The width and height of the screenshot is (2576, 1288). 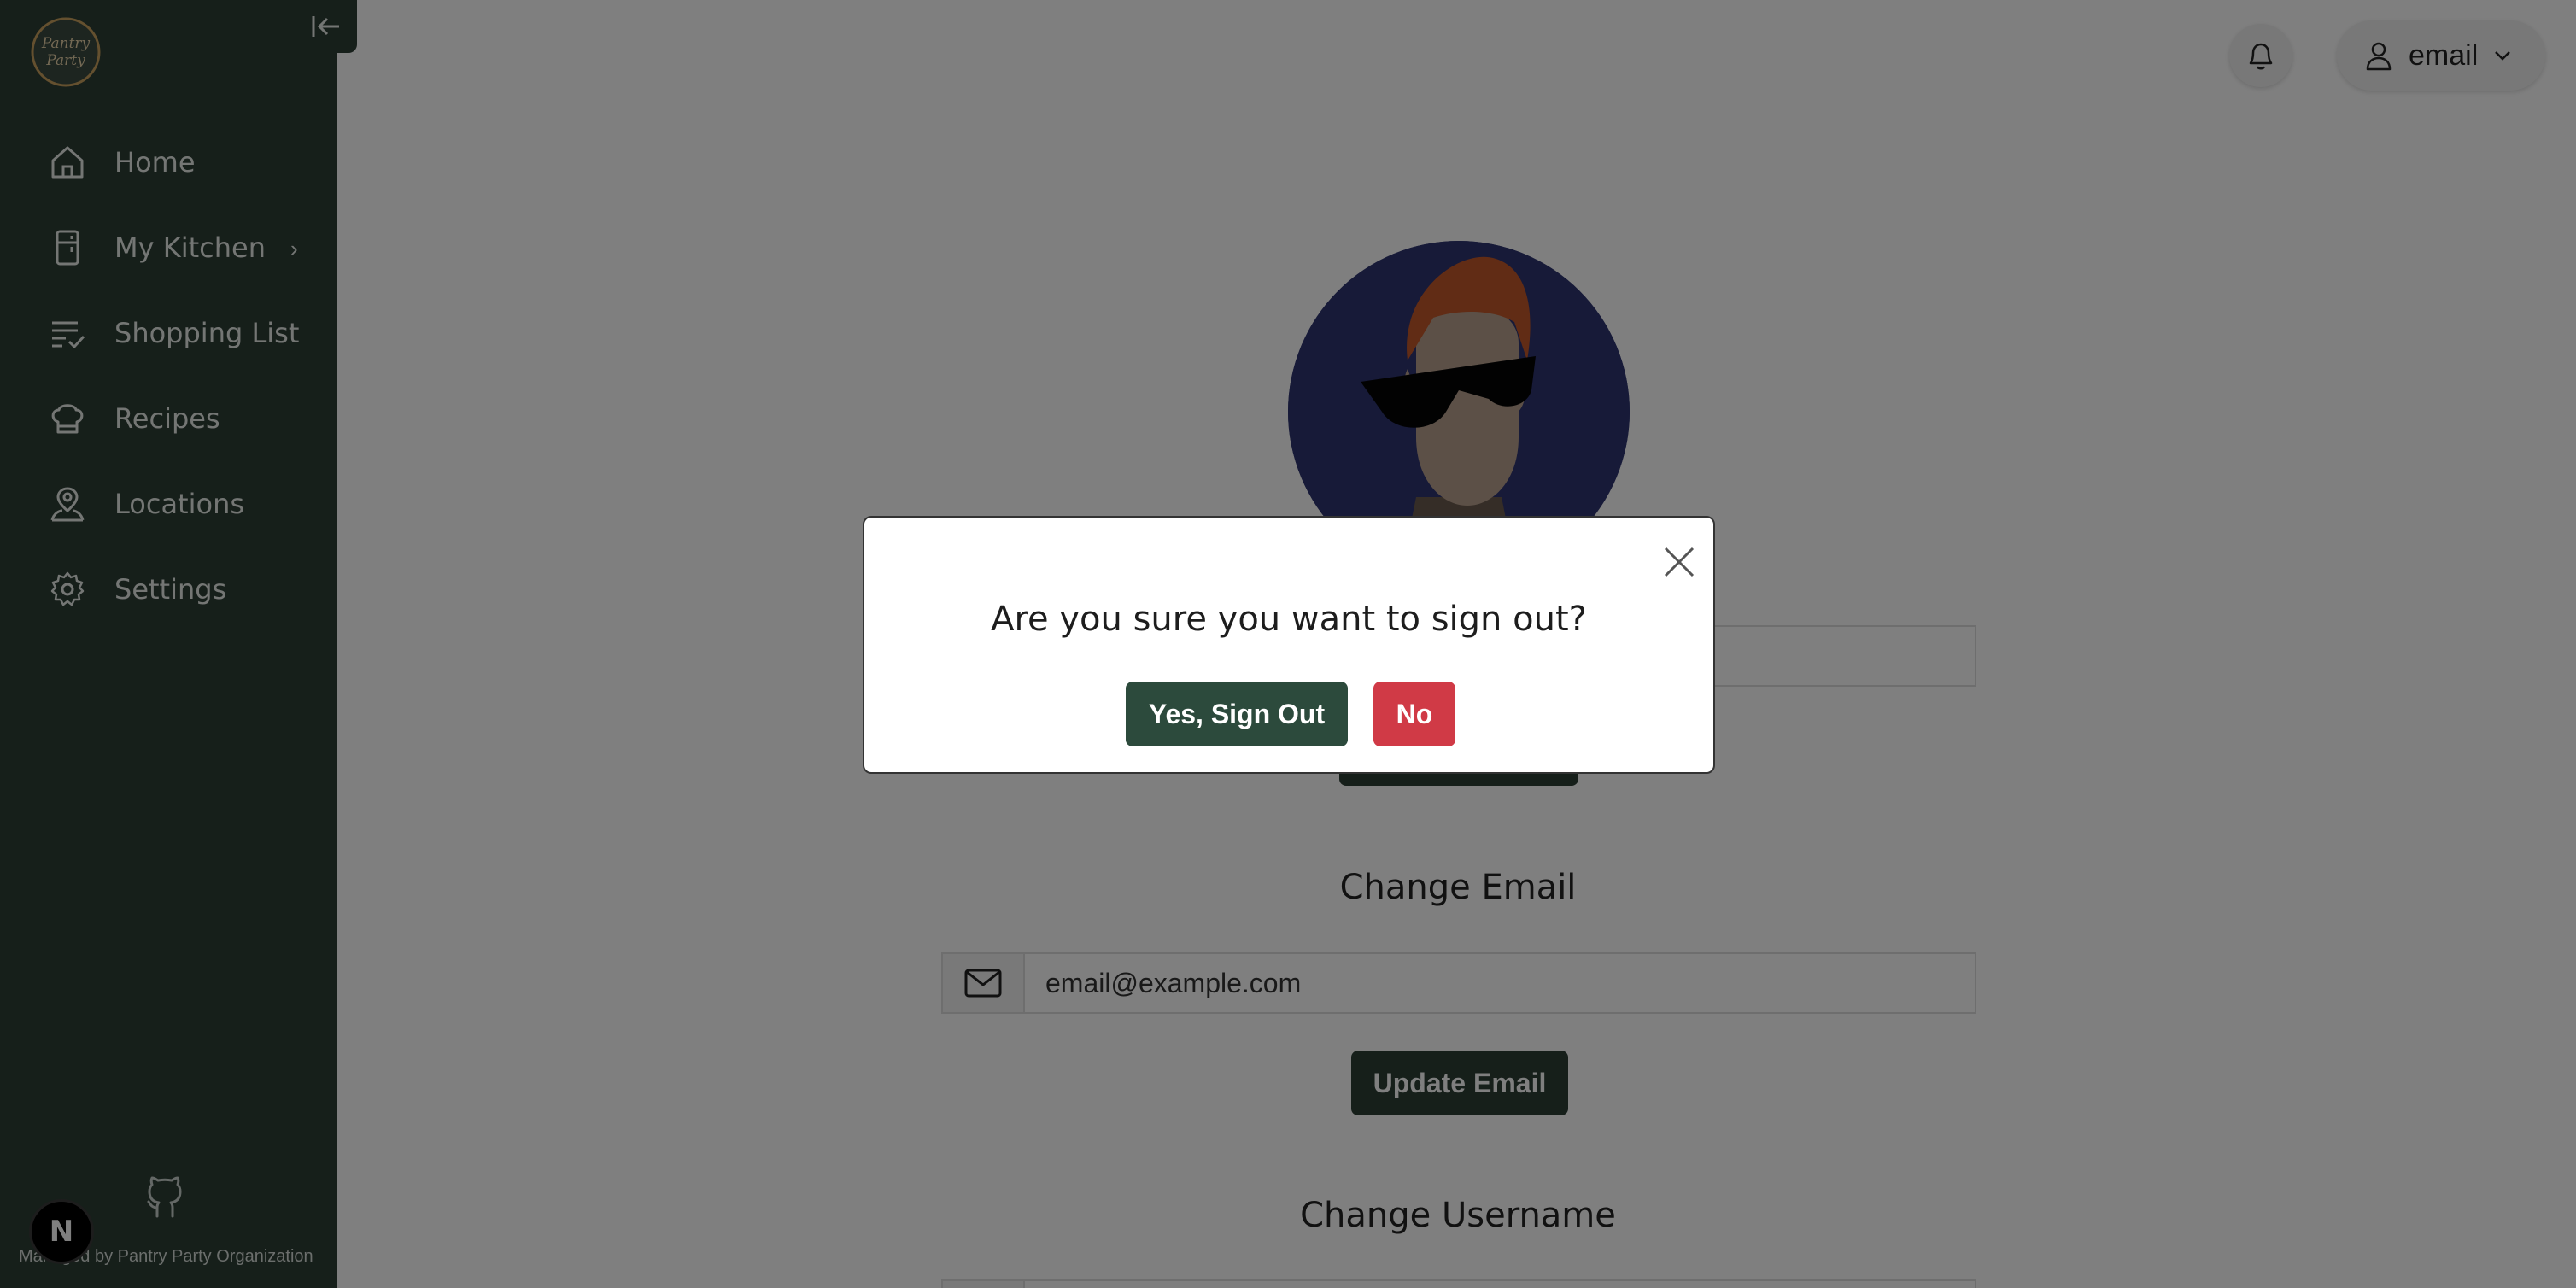 I want to click on close-button, so click(x=1679, y=562).